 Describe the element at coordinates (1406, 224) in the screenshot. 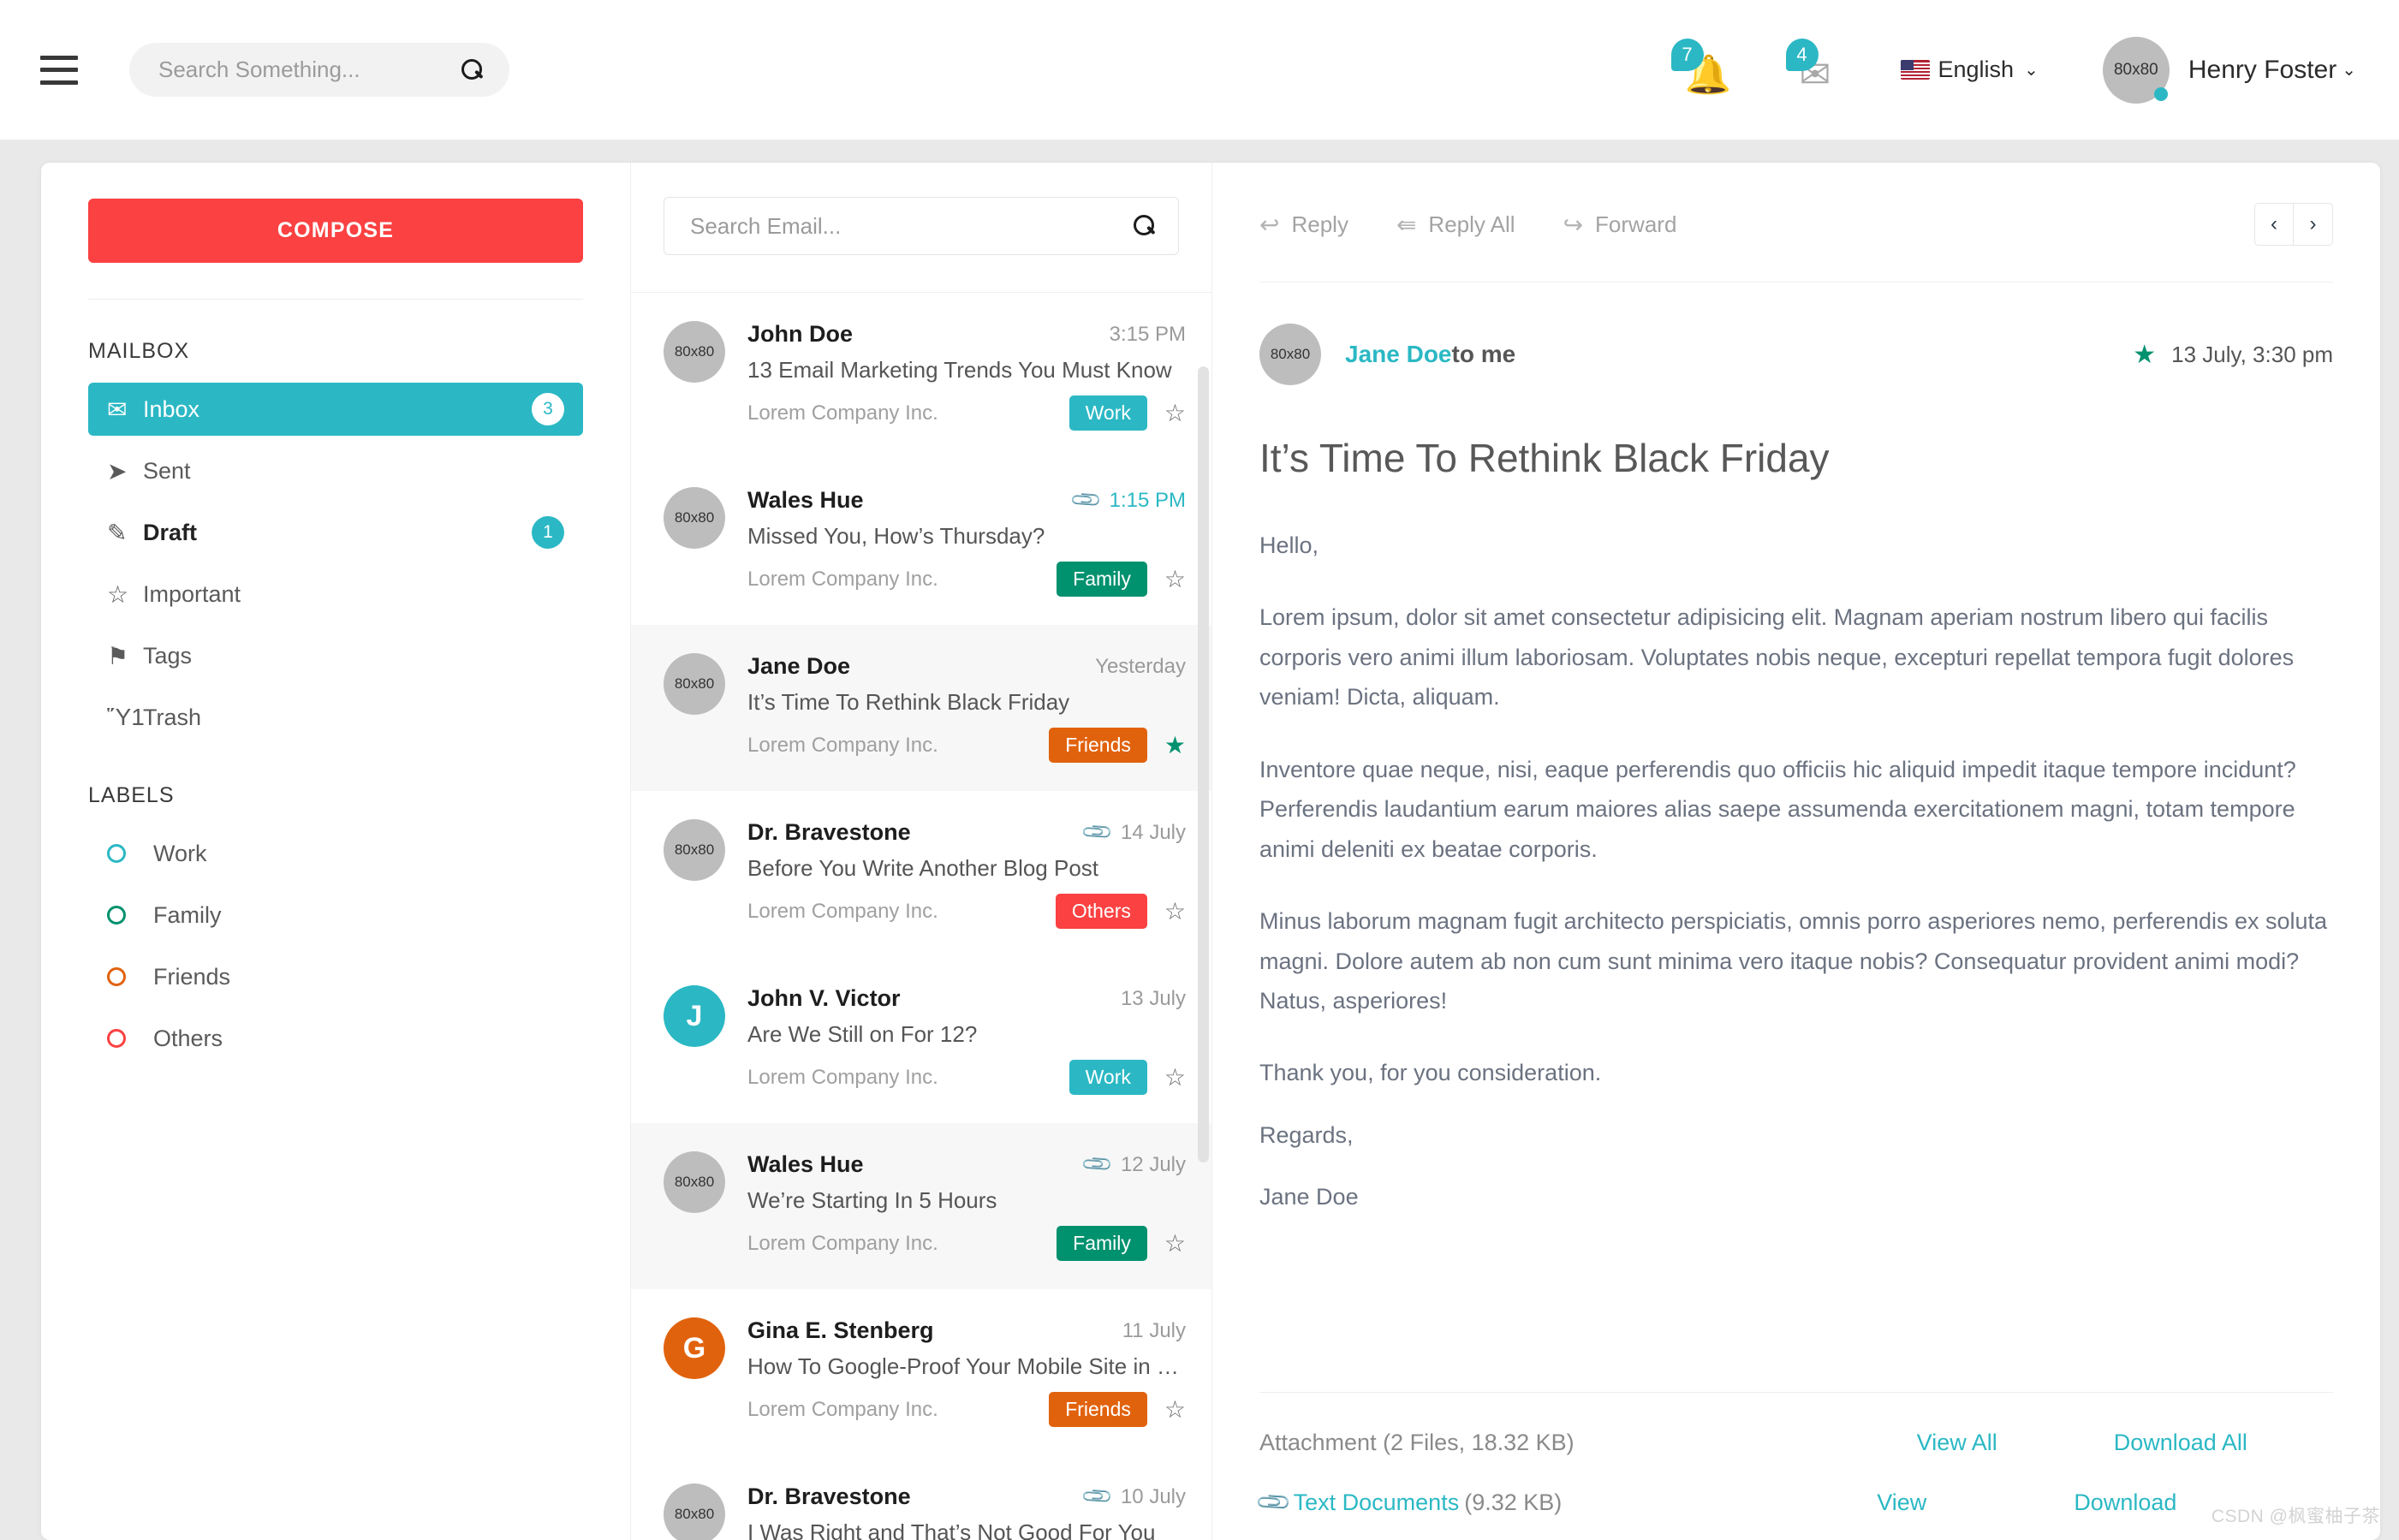

I see `reply-all-arrow-icon: ⇚` at that location.